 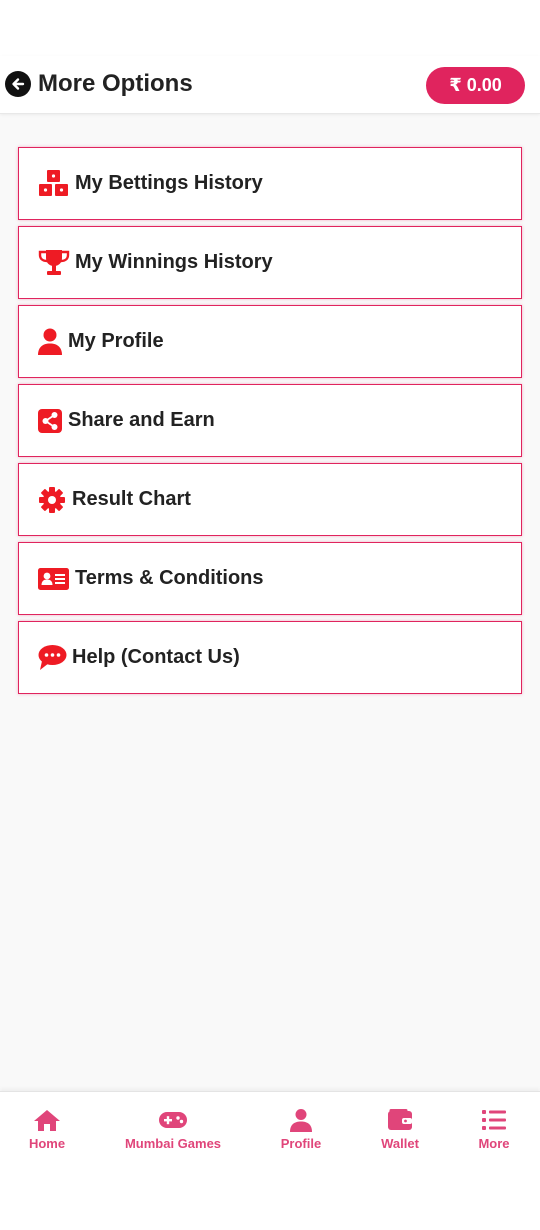 What do you see at coordinates (270, 28) in the screenshot?
I see `status-bar-area` at bounding box center [270, 28].